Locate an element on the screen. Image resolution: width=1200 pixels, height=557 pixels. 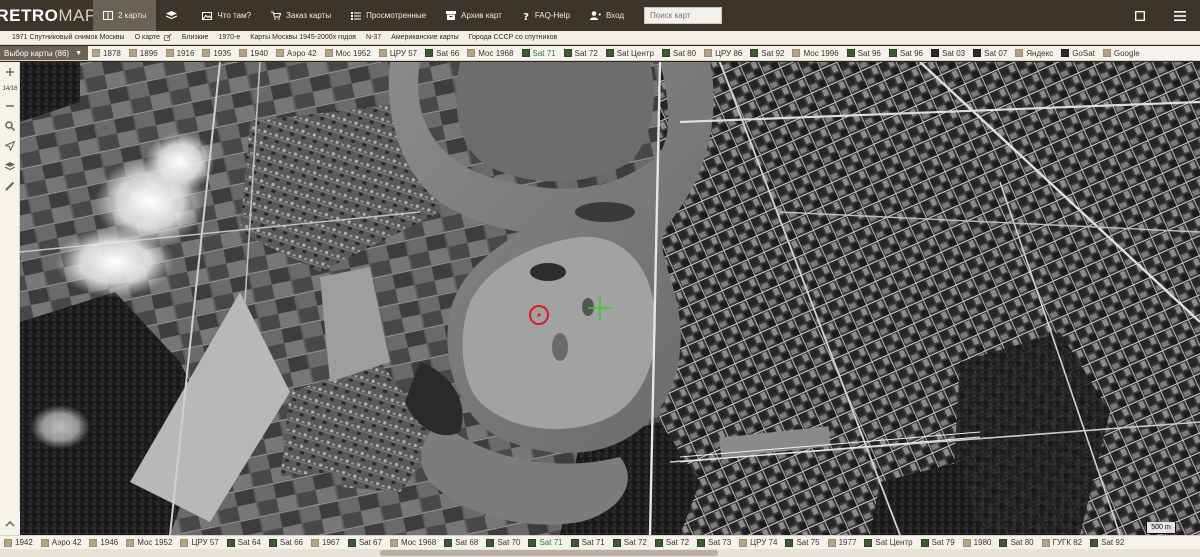
search-icon is located at coordinates (10, 126).